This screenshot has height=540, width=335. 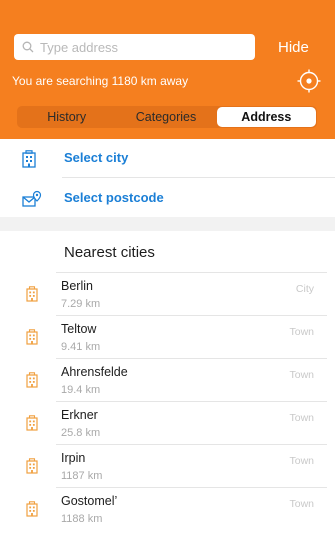 I want to click on select-postcode-link: Select postcode, so click(x=114, y=197).